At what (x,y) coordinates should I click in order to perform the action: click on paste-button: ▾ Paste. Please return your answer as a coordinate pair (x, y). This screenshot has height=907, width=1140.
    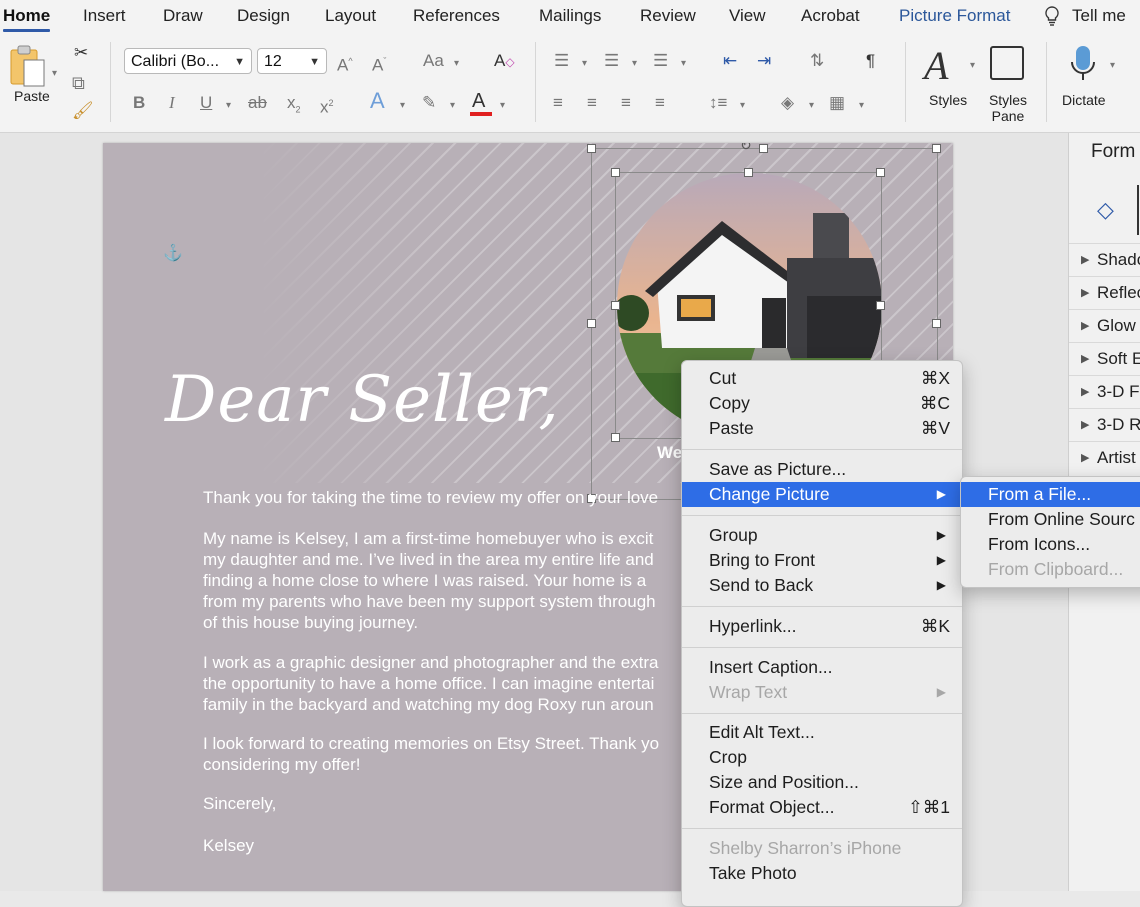
    Looking at the image, I should click on (33, 76).